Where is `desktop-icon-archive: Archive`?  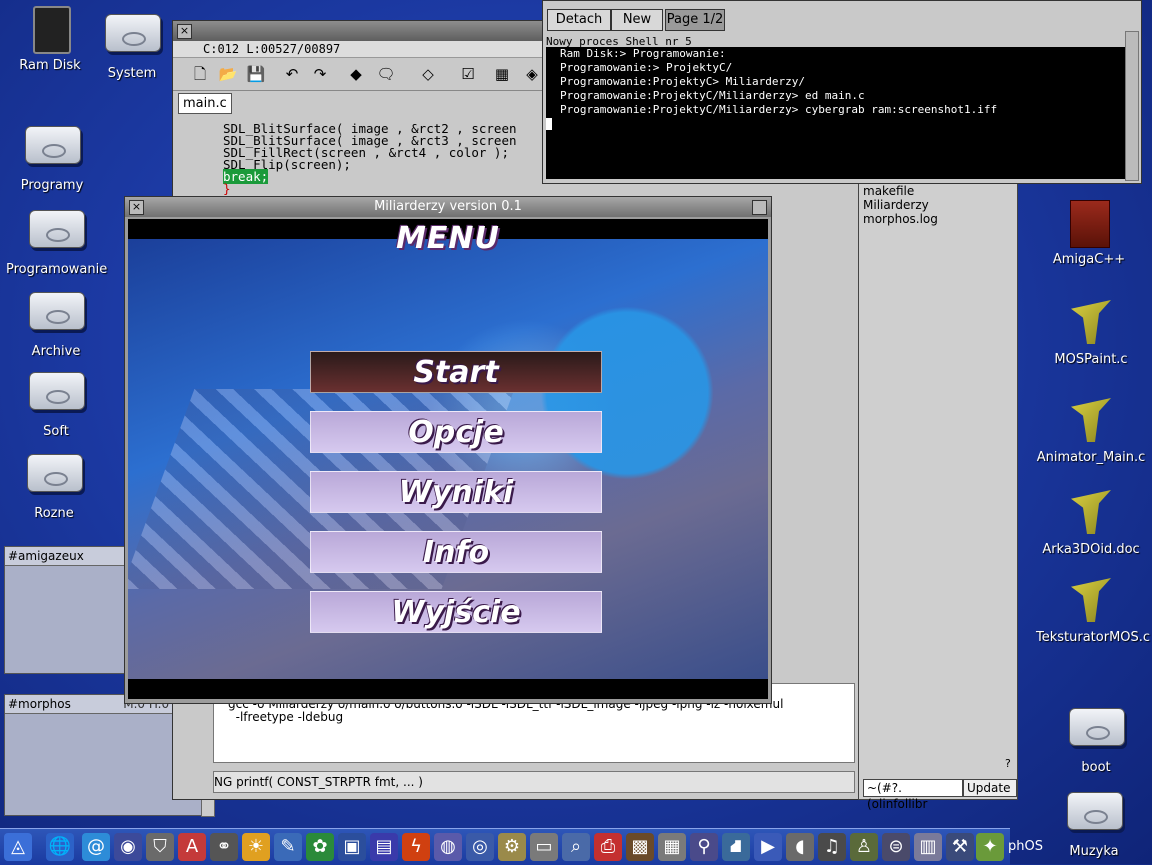 desktop-icon-archive: Archive is located at coordinates (56, 321).